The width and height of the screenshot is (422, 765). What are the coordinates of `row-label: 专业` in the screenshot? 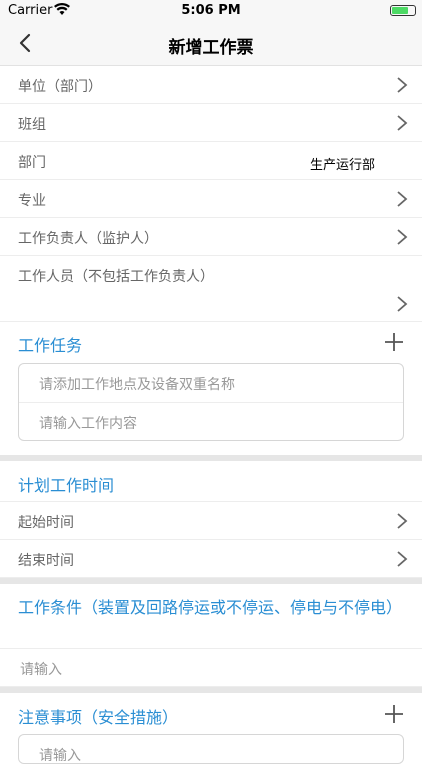 It's located at (32, 201).